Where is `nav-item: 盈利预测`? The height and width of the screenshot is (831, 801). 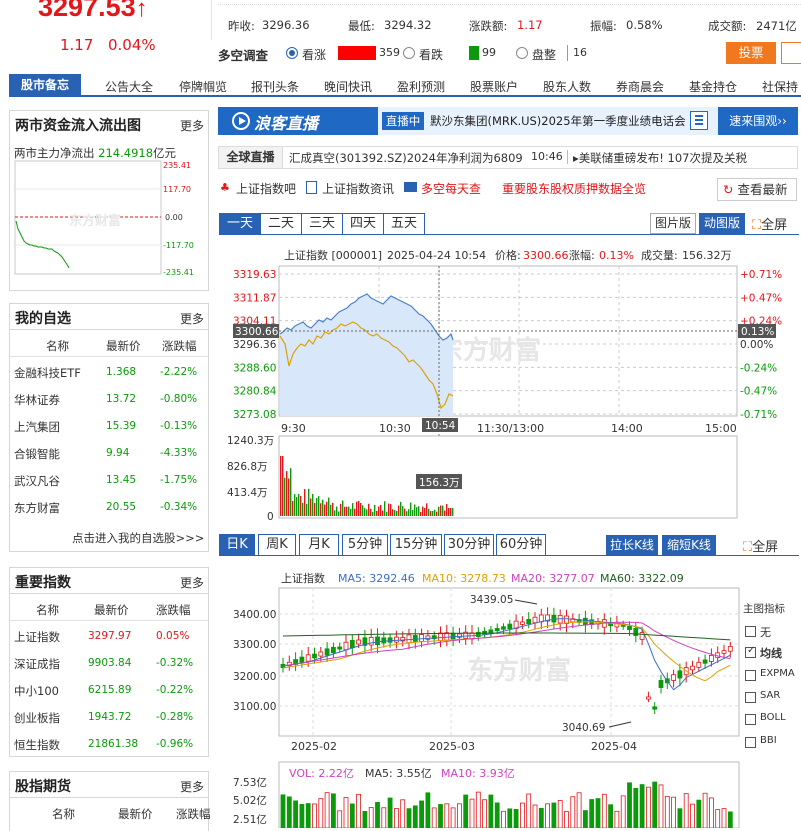 nav-item: 盈利预测 is located at coordinates (421, 86).